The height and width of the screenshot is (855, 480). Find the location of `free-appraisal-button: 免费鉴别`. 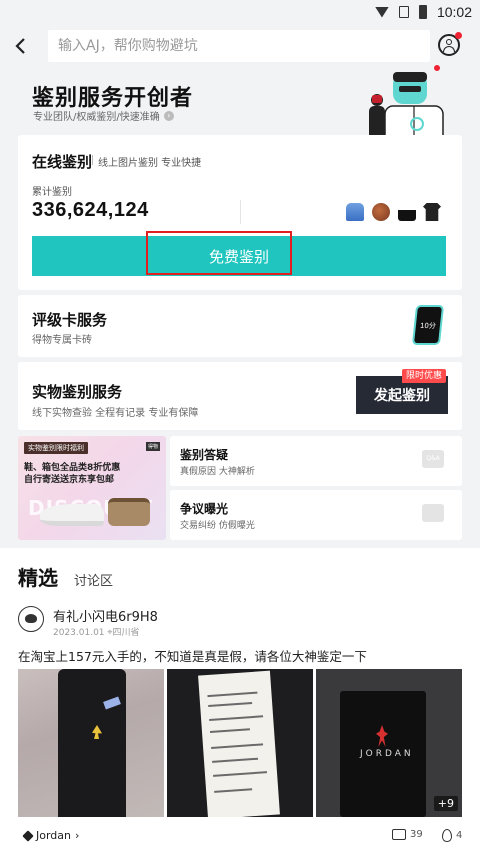

free-appraisal-button: 免费鉴别 is located at coordinates (239, 253).